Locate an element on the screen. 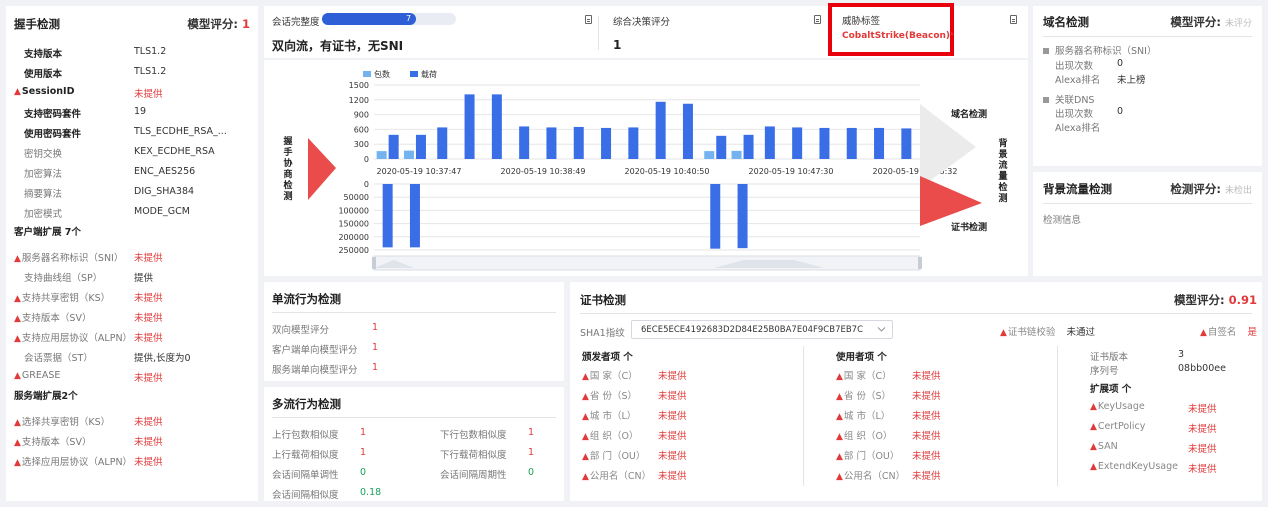 The height and width of the screenshot is (507, 1268). row-label: 使用密码套件 is located at coordinates (53, 134).